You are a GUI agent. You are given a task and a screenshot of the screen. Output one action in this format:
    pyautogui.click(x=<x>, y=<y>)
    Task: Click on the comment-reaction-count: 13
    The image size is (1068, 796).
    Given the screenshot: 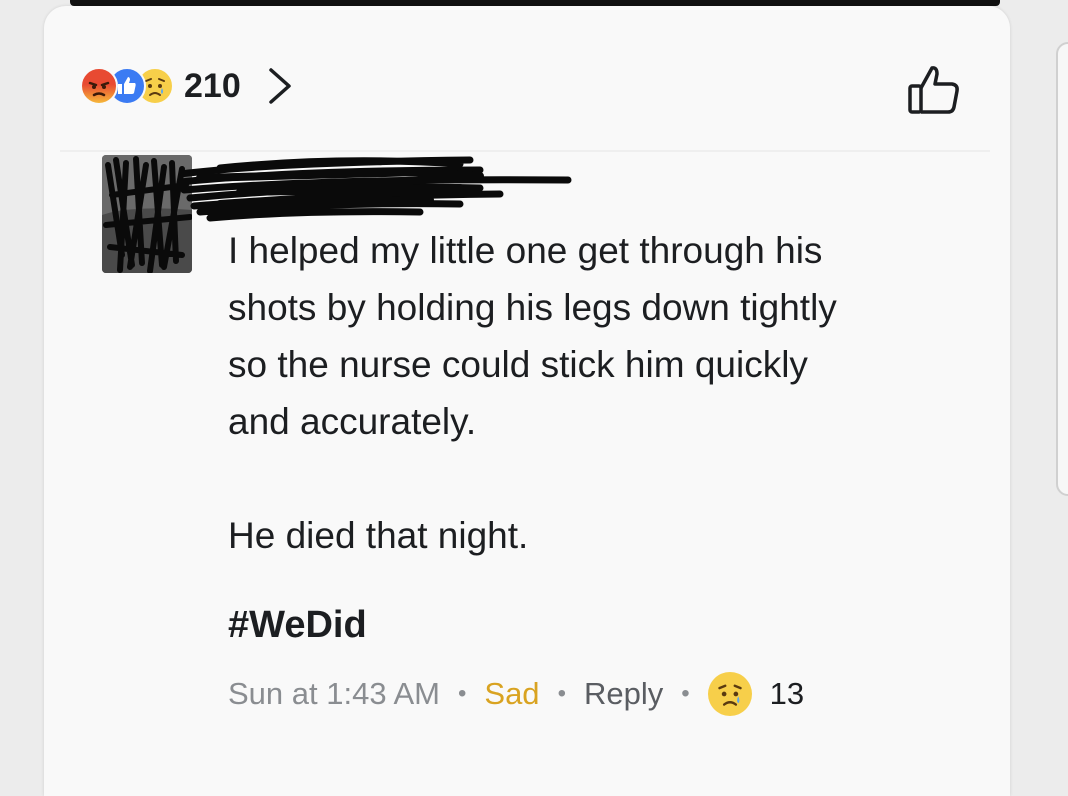 What is the action you would take?
    pyautogui.click(x=787, y=693)
    